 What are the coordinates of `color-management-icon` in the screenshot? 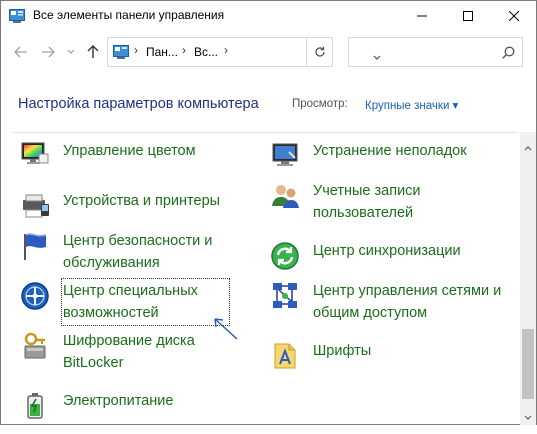 It's located at (35, 156).